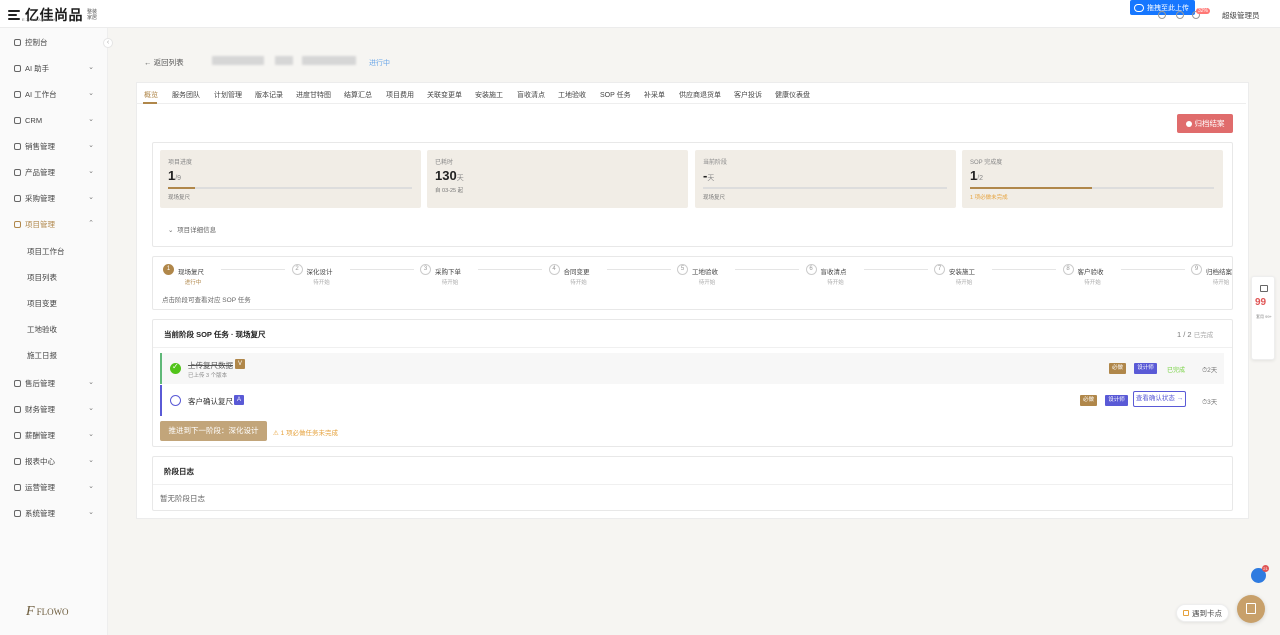  I want to click on step-connector, so click(253, 269).